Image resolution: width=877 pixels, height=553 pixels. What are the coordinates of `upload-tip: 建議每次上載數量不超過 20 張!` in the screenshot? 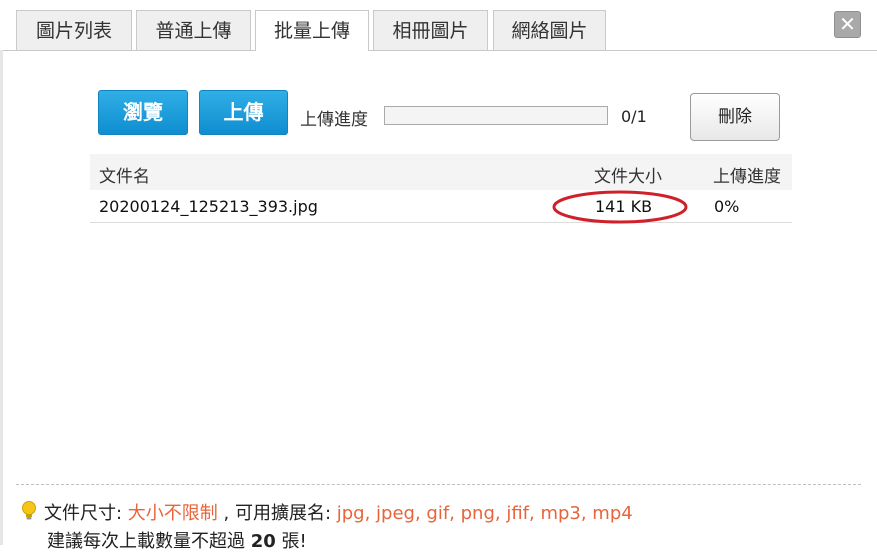 It's located at (177, 540).